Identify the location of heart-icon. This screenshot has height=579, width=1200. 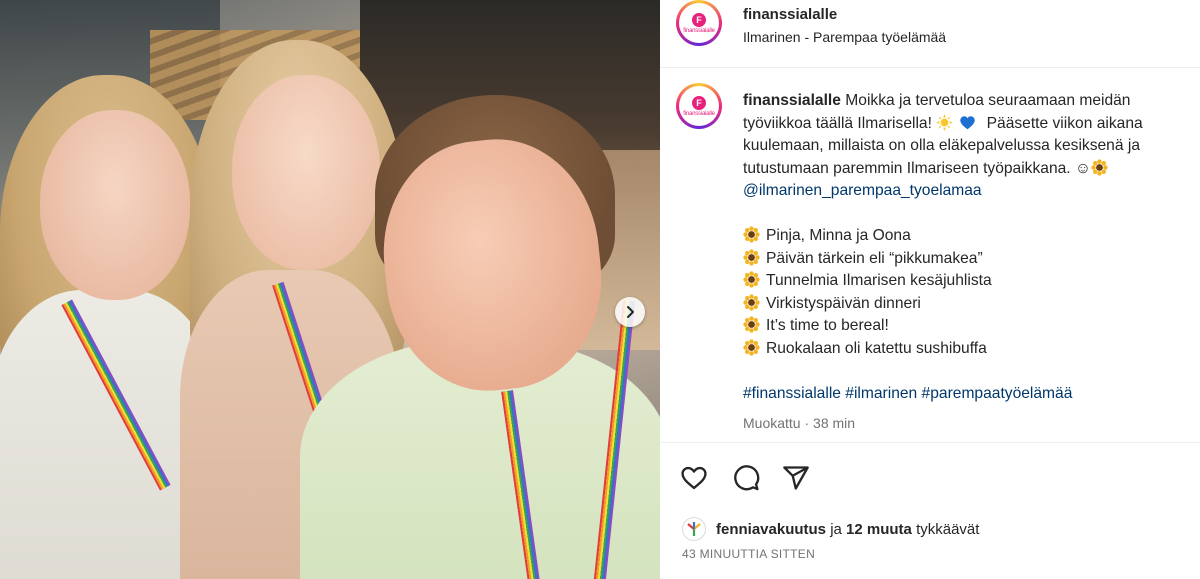
(694, 478).